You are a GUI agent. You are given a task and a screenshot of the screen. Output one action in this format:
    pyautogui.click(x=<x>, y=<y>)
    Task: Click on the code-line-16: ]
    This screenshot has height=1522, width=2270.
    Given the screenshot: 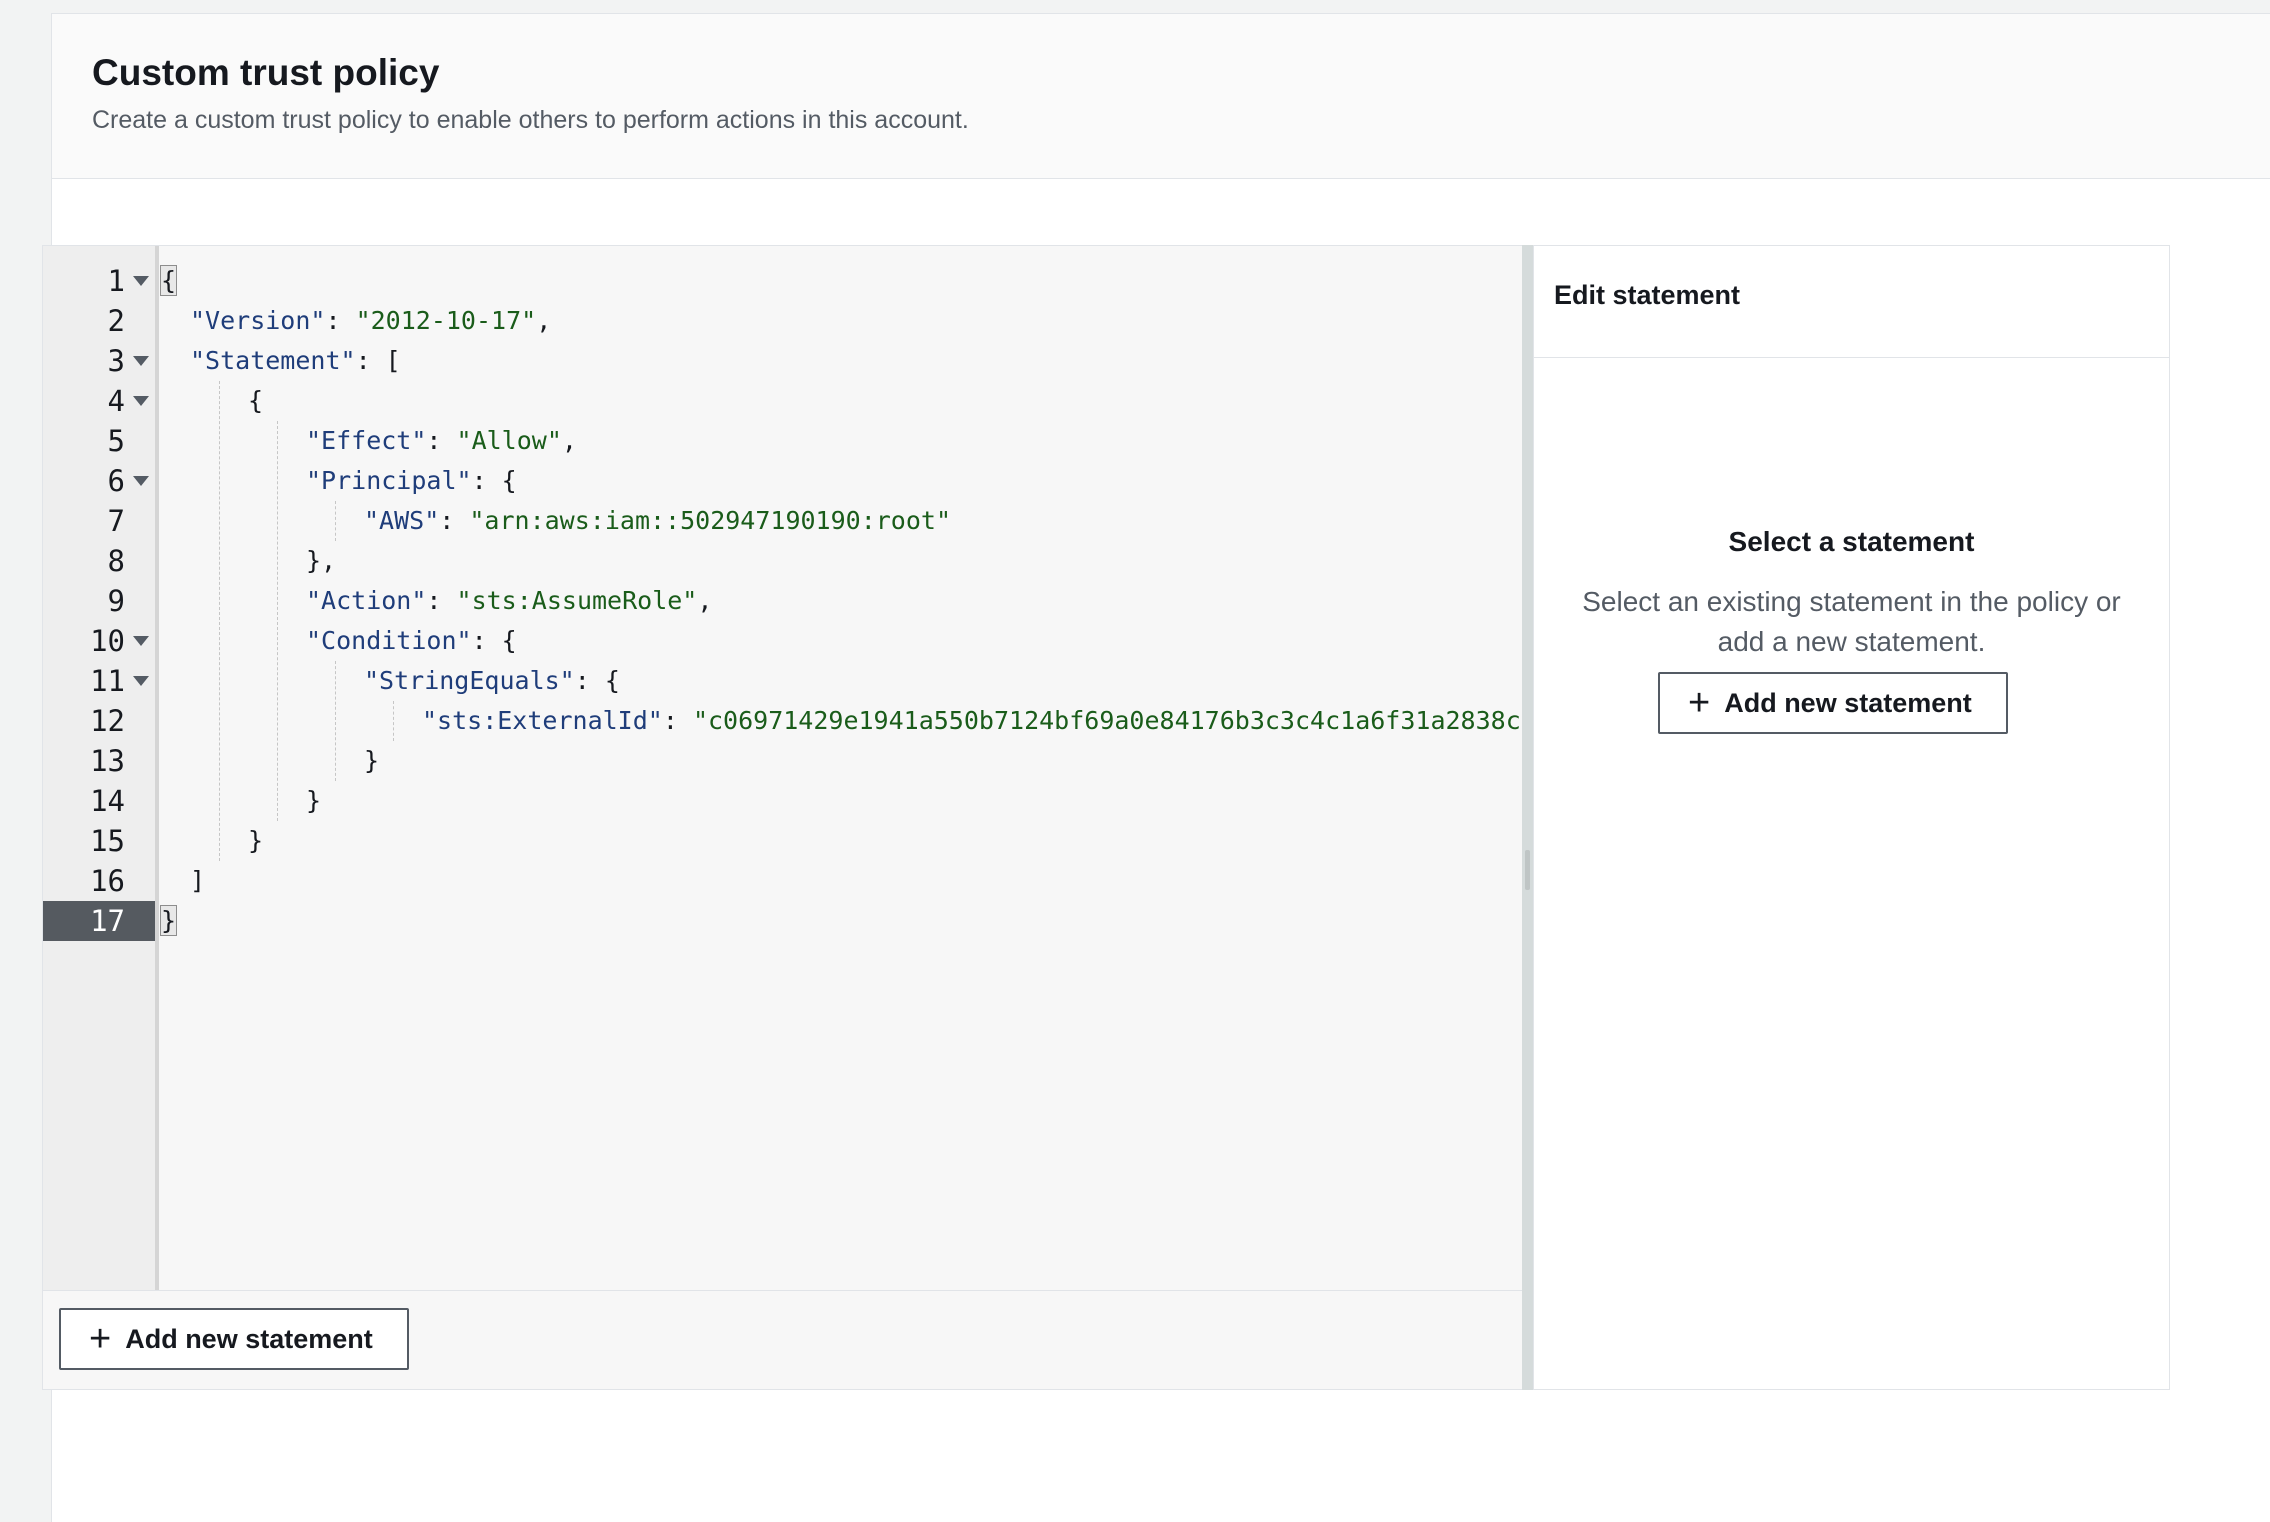 What is the action you would take?
    pyautogui.click(x=198, y=880)
    